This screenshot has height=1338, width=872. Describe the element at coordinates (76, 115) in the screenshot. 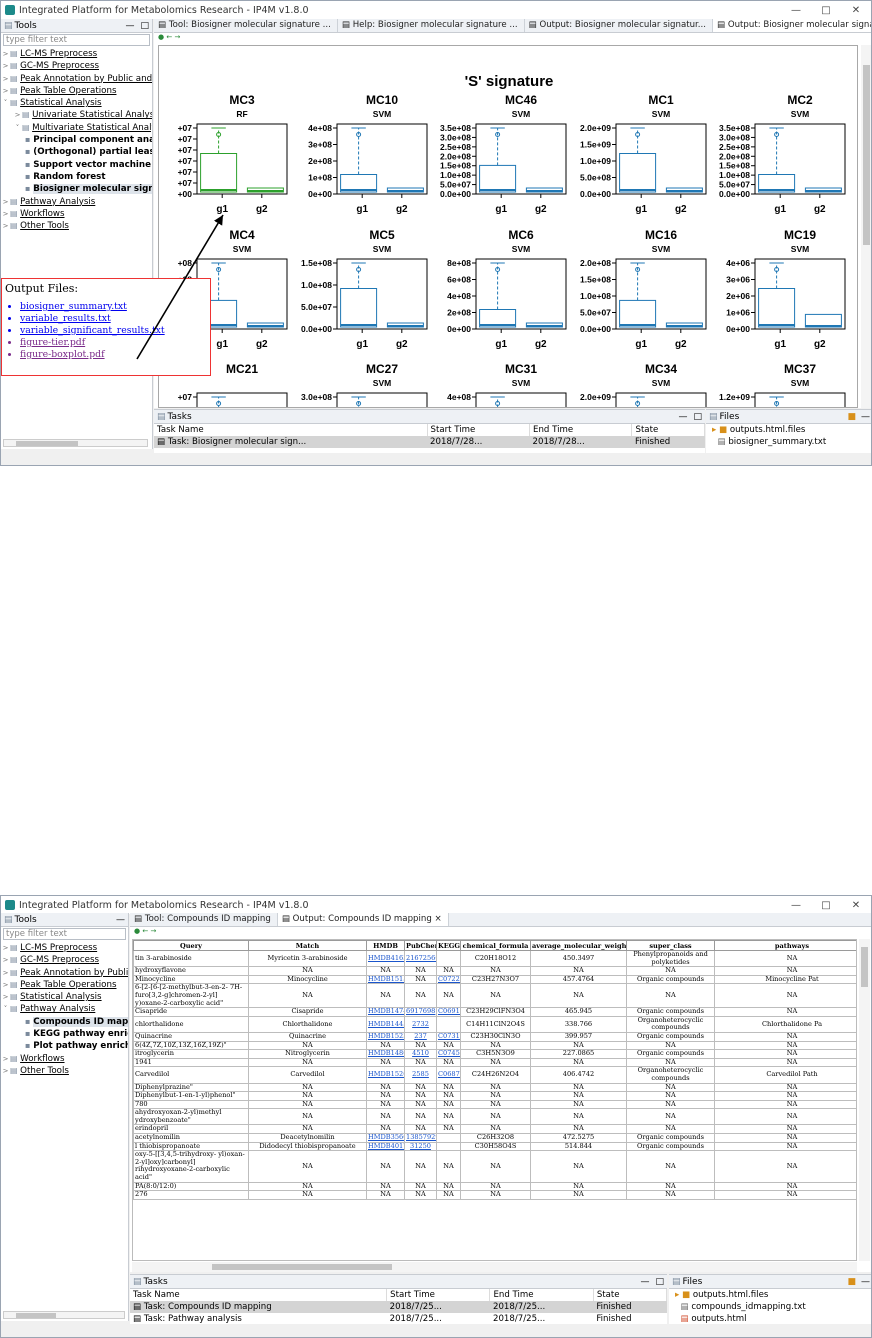

I see `tree-item: > ▤ Univariate Statistical Analysis` at that location.